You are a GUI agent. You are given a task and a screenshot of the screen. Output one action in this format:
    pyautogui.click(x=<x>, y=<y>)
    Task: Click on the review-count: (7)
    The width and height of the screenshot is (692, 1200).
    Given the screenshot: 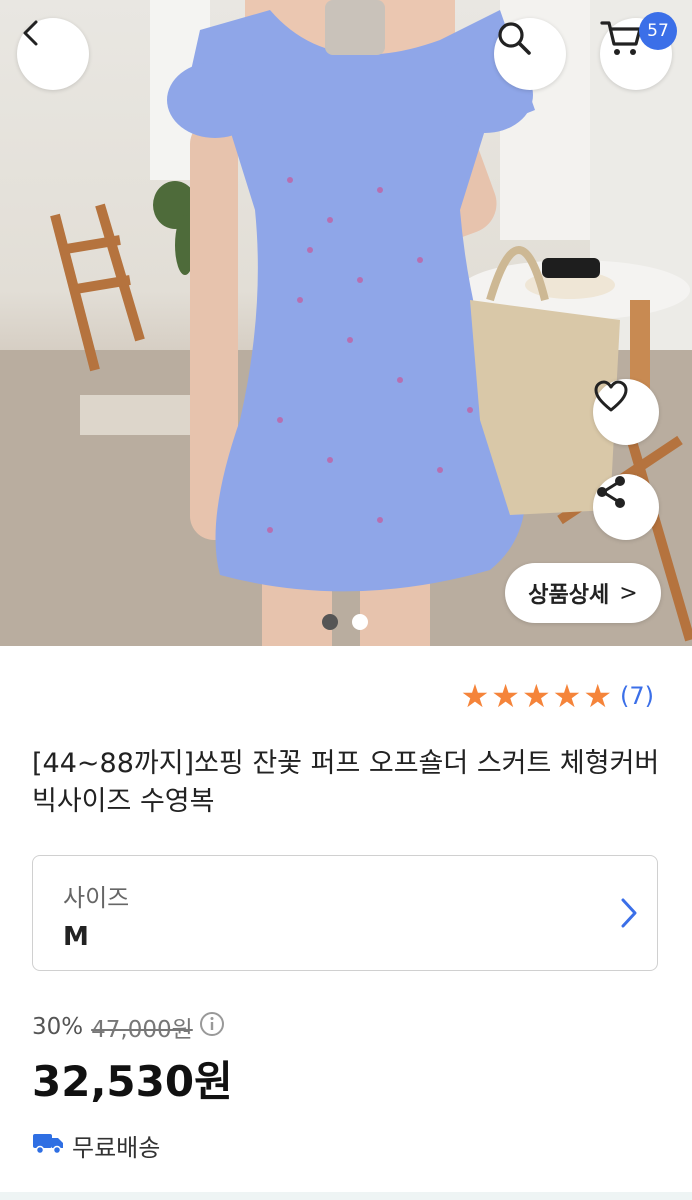 What is the action you would take?
    pyautogui.click(x=637, y=696)
    